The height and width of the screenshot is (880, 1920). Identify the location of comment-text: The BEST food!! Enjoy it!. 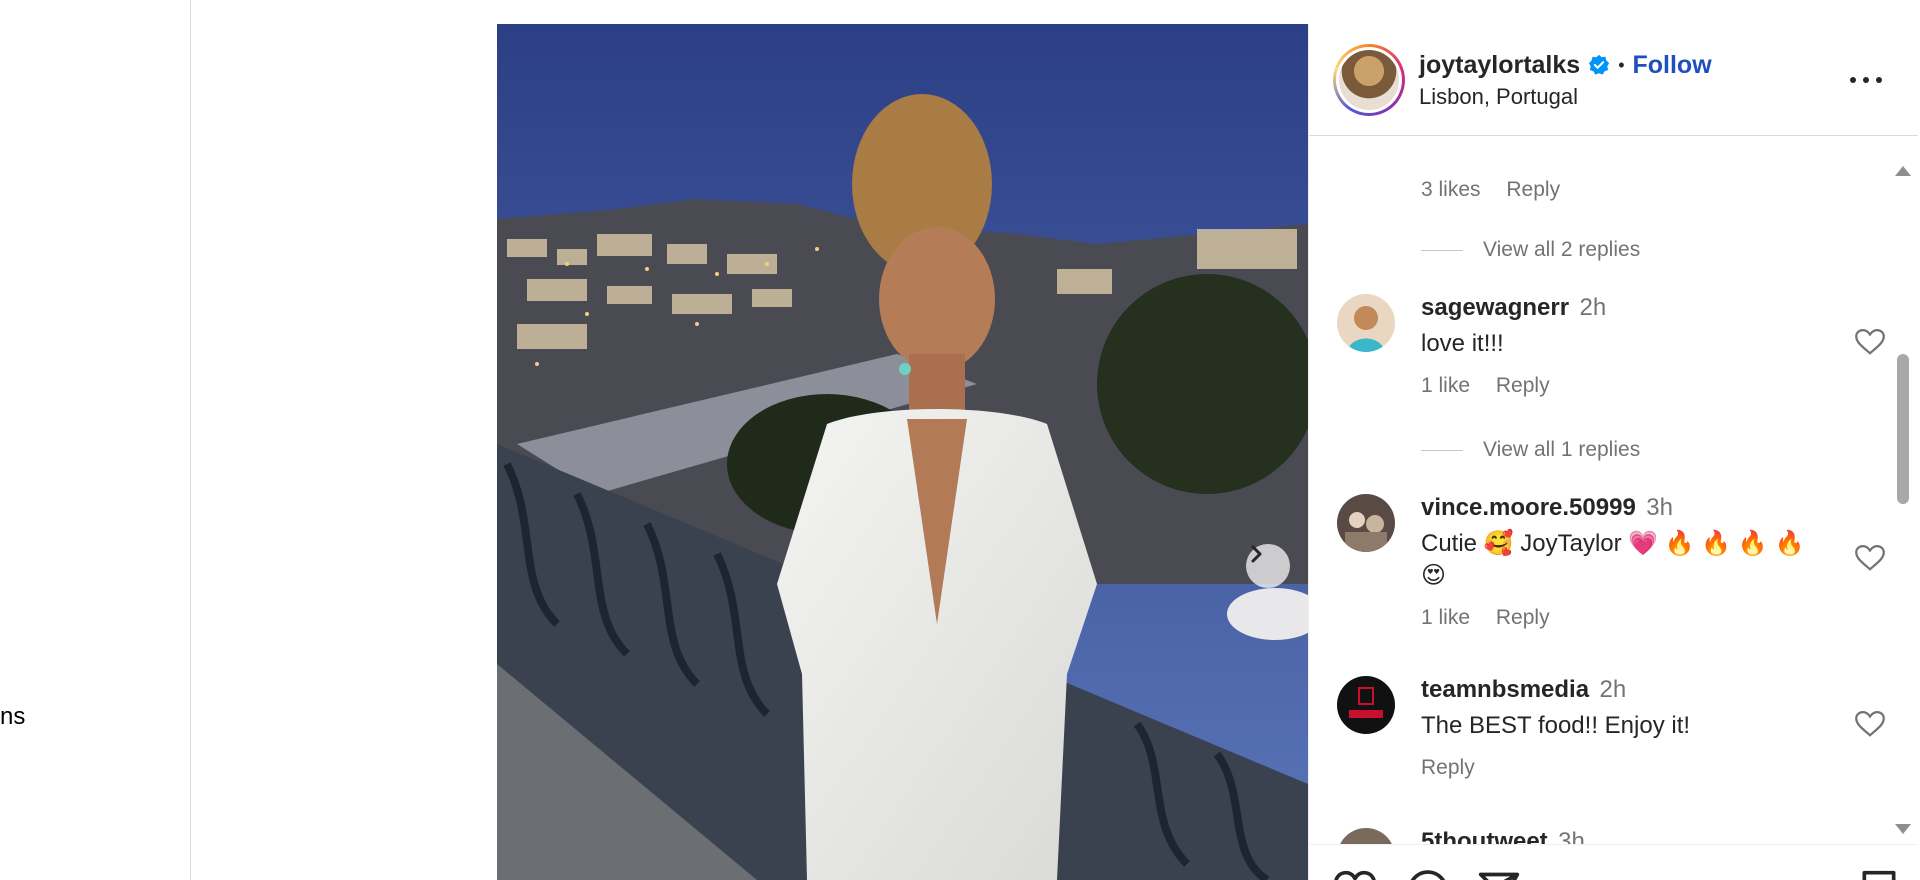
(1556, 725).